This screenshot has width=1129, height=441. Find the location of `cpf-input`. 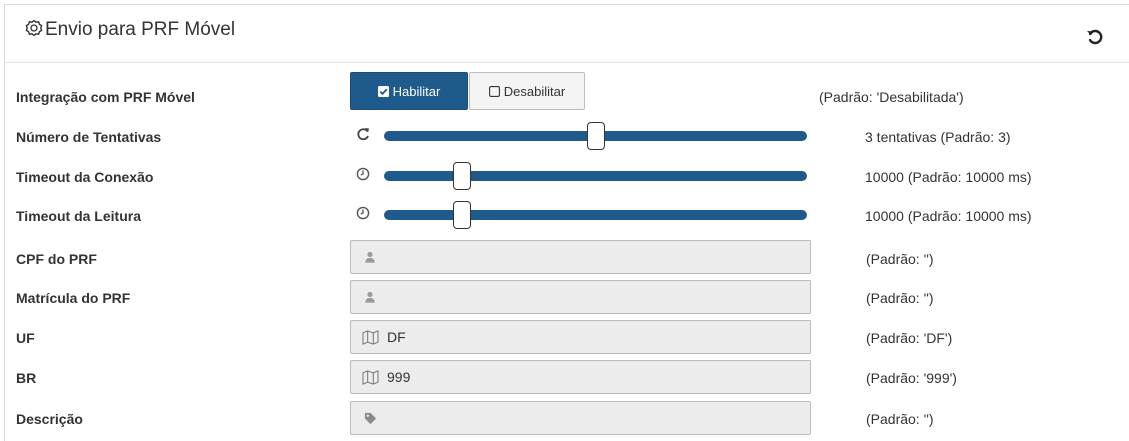

cpf-input is located at coordinates (580, 257).